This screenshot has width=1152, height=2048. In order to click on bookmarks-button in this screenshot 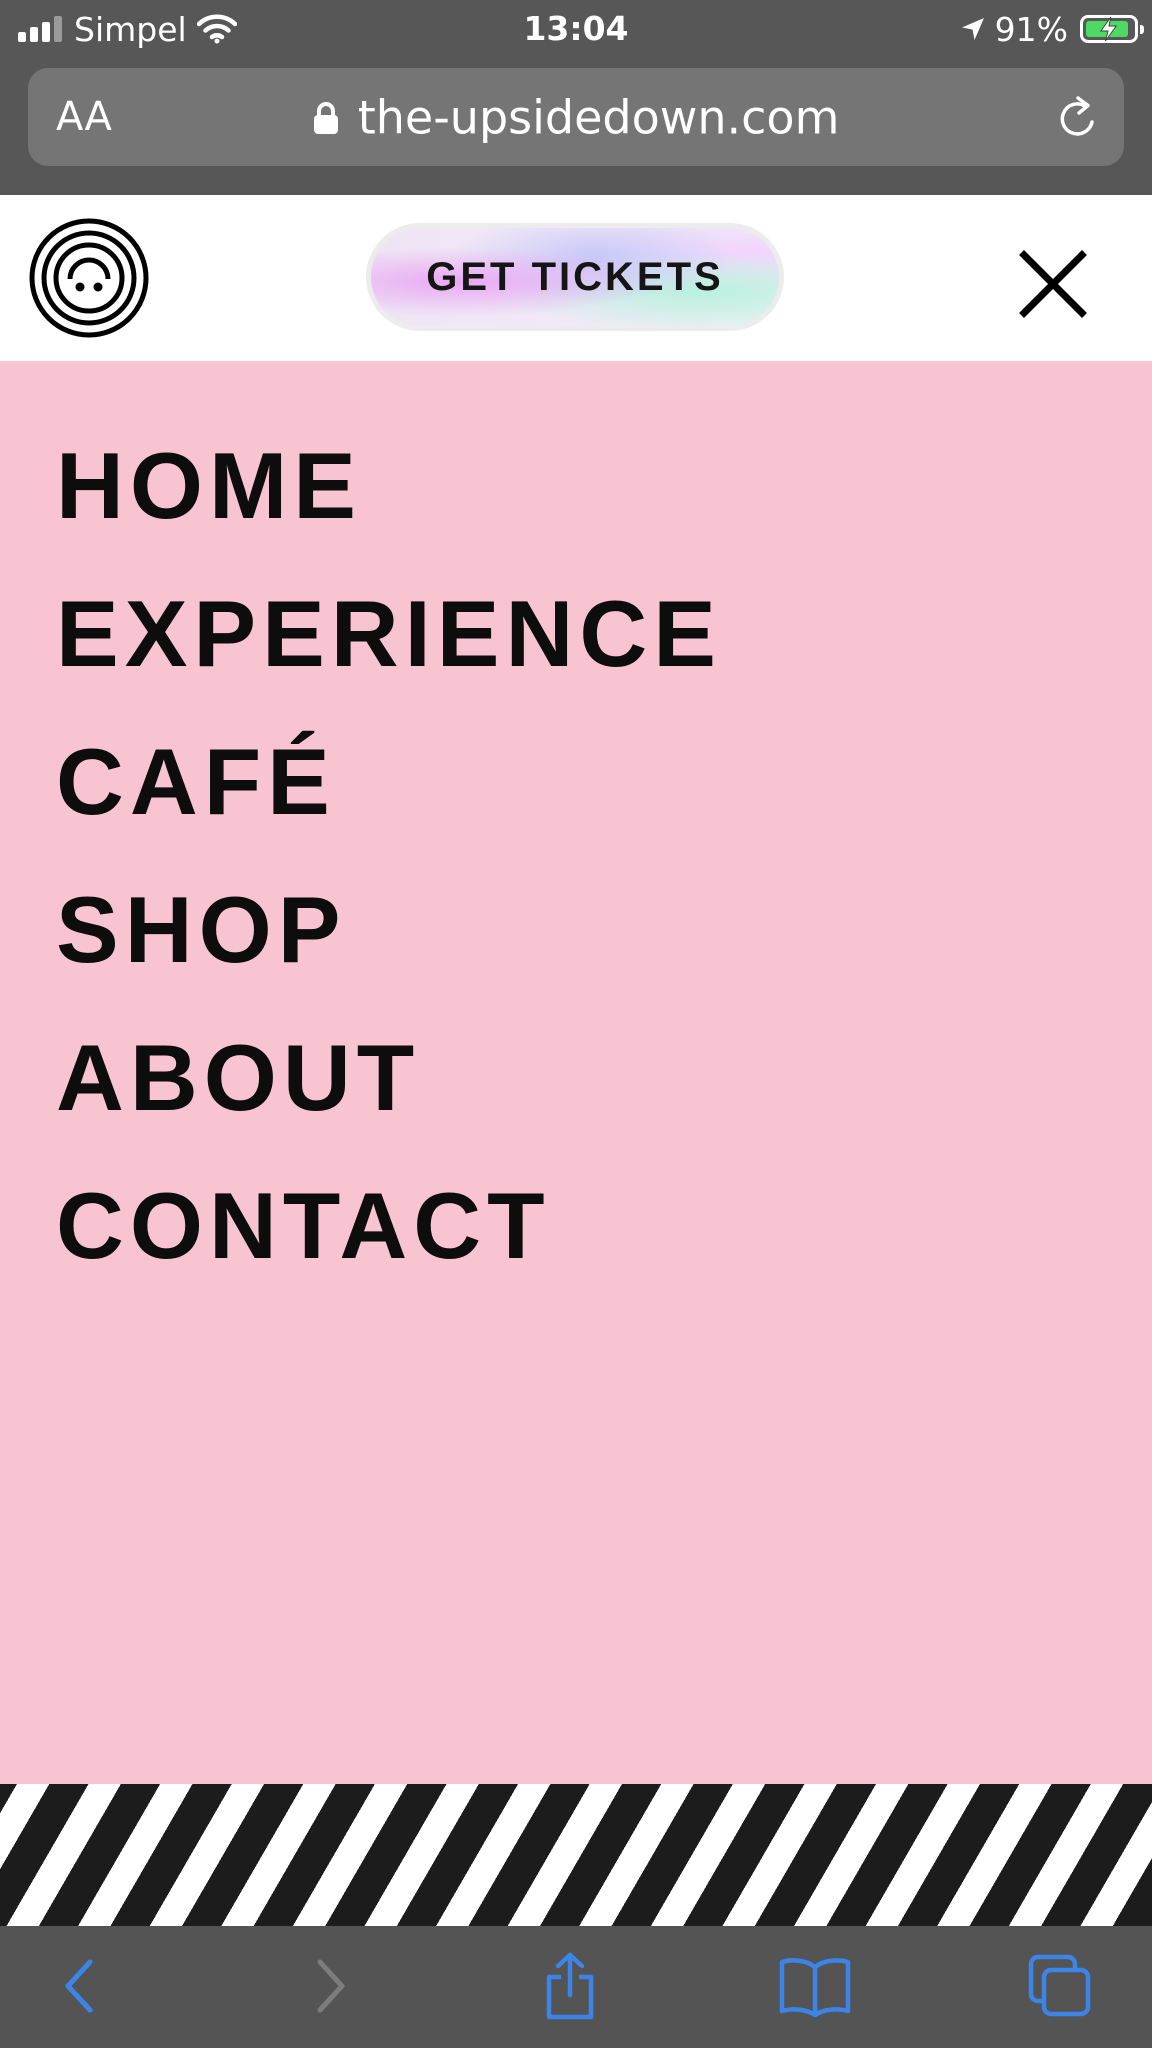, I will do `click(815, 1986)`.